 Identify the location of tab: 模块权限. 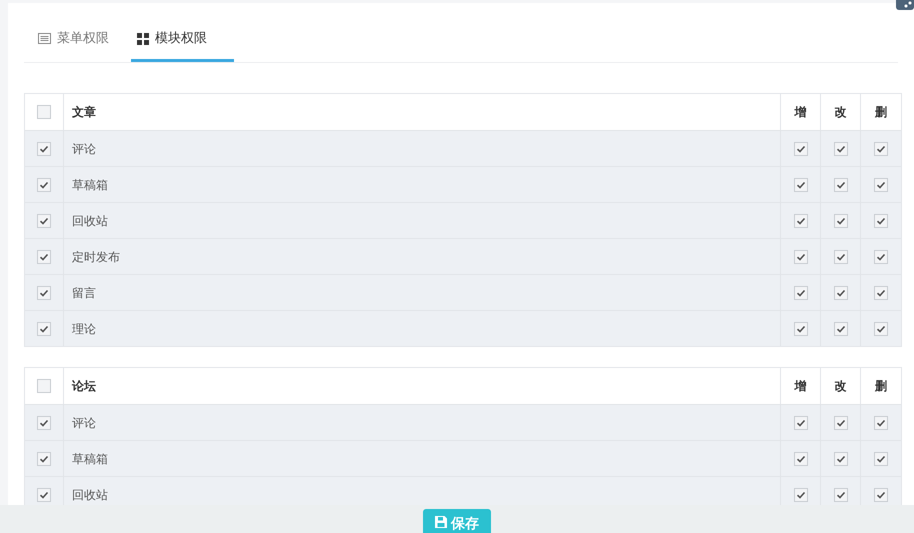
(182, 40).